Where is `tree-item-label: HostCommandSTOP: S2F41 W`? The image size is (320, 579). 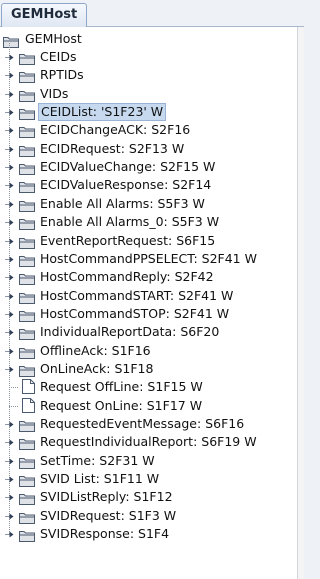
tree-item-label: HostCommandSTOP: S2F41 W is located at coordinates (135, 313).